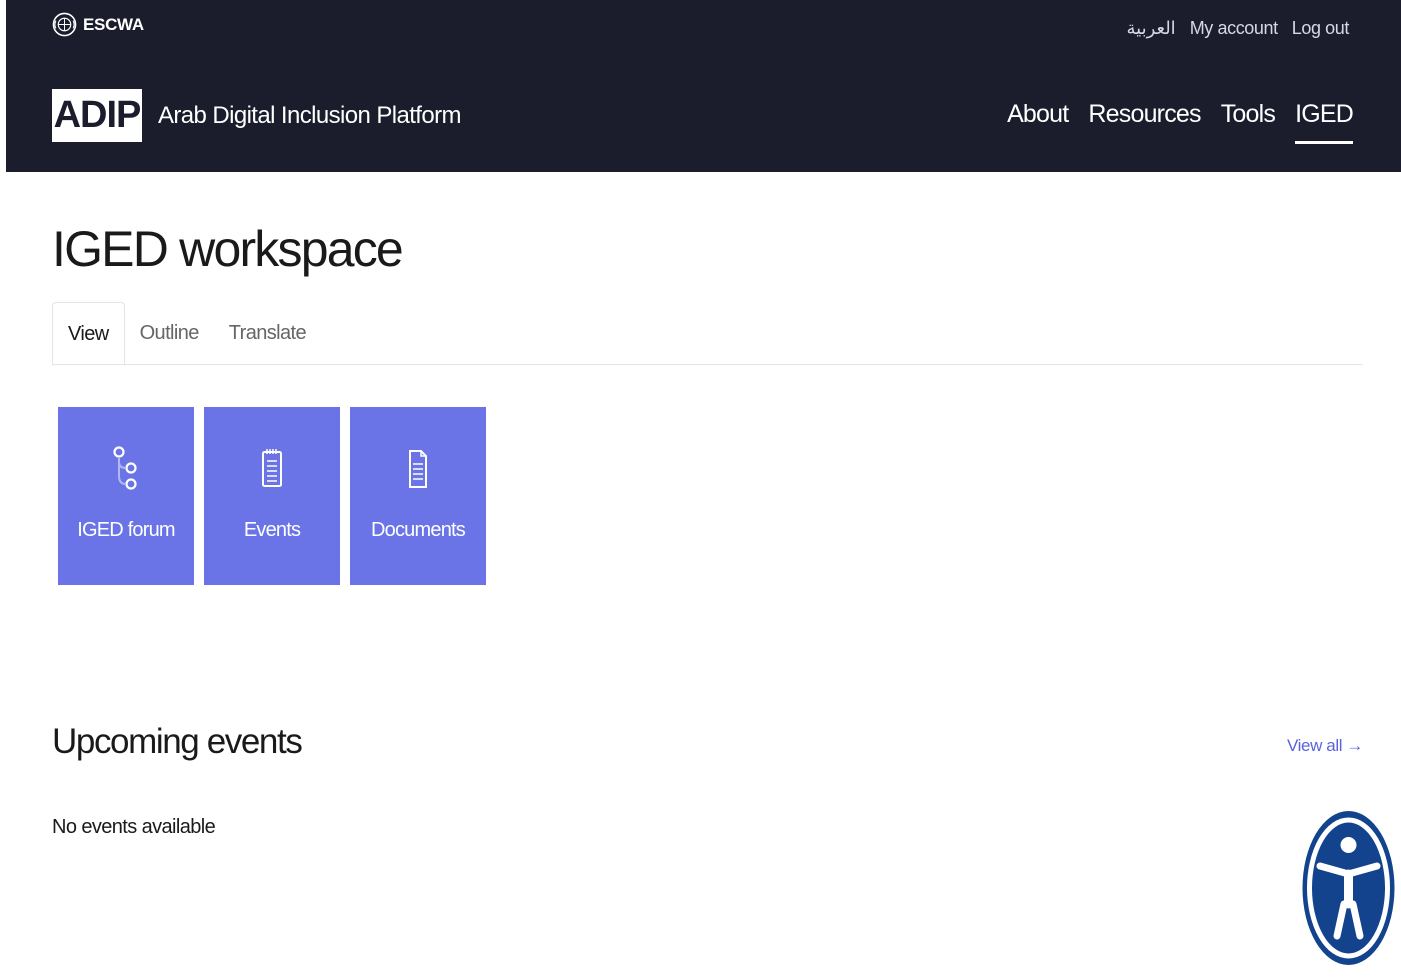 This screenshot has width=1401, height=977. I want to click on accessibility-icon, so click(1348, 888).